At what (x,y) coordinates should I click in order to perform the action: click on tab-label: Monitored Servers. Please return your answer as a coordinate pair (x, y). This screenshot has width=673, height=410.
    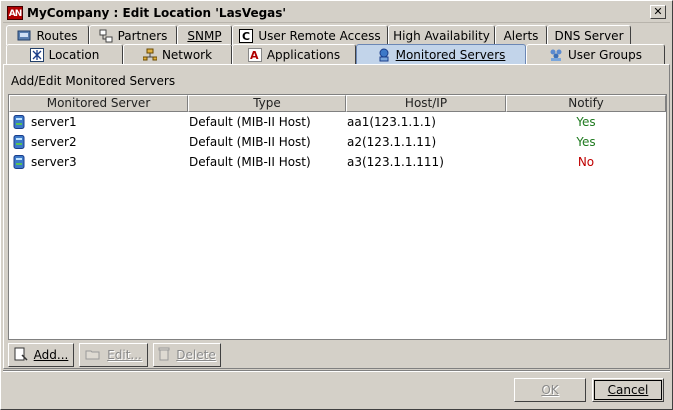
    Looking at the image, I should click on (450, 54).